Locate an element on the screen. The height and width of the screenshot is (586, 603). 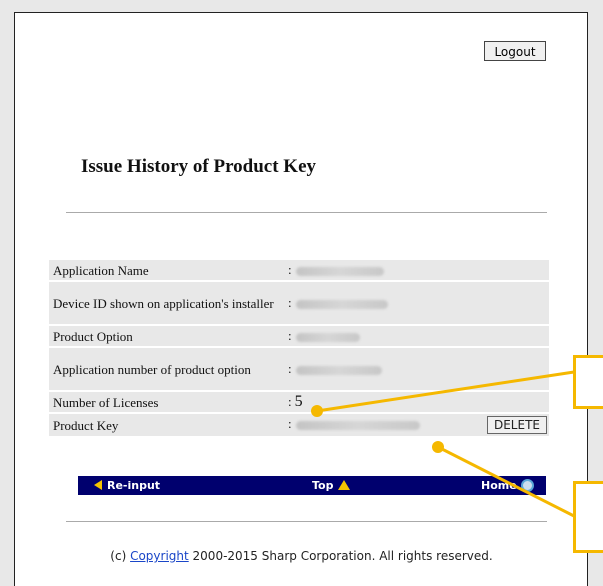
callout-arrow-product-key is located at coordinates (506, 481).